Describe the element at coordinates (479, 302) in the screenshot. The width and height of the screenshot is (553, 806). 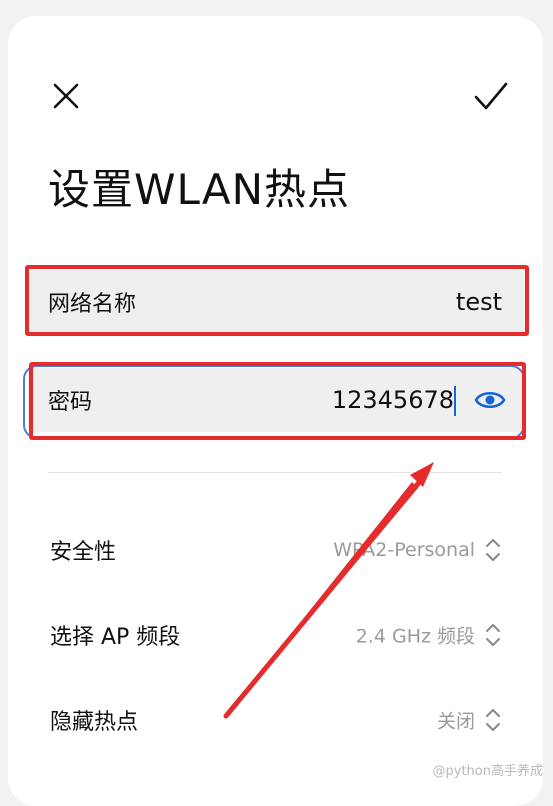
I see `network-name-input: test` at that location.